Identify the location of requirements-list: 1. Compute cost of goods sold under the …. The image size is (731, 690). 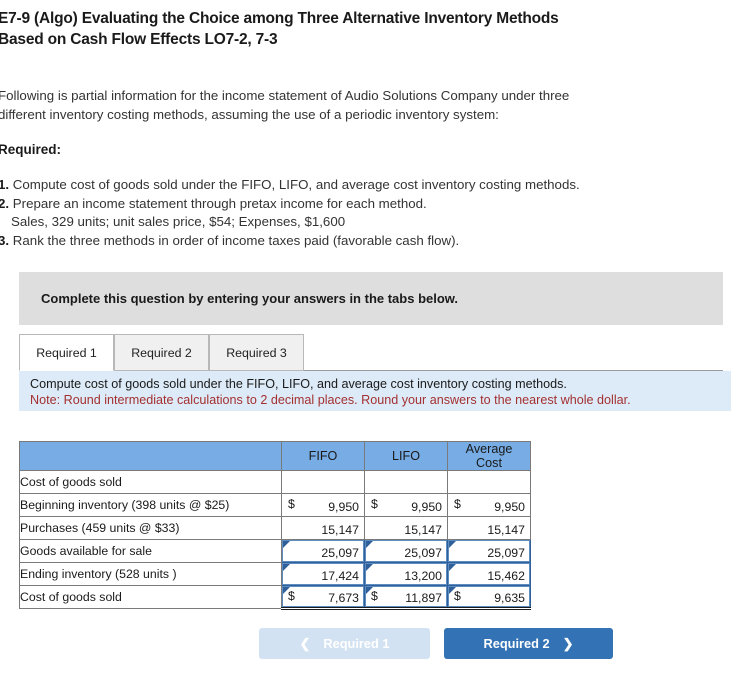
(354, 213).